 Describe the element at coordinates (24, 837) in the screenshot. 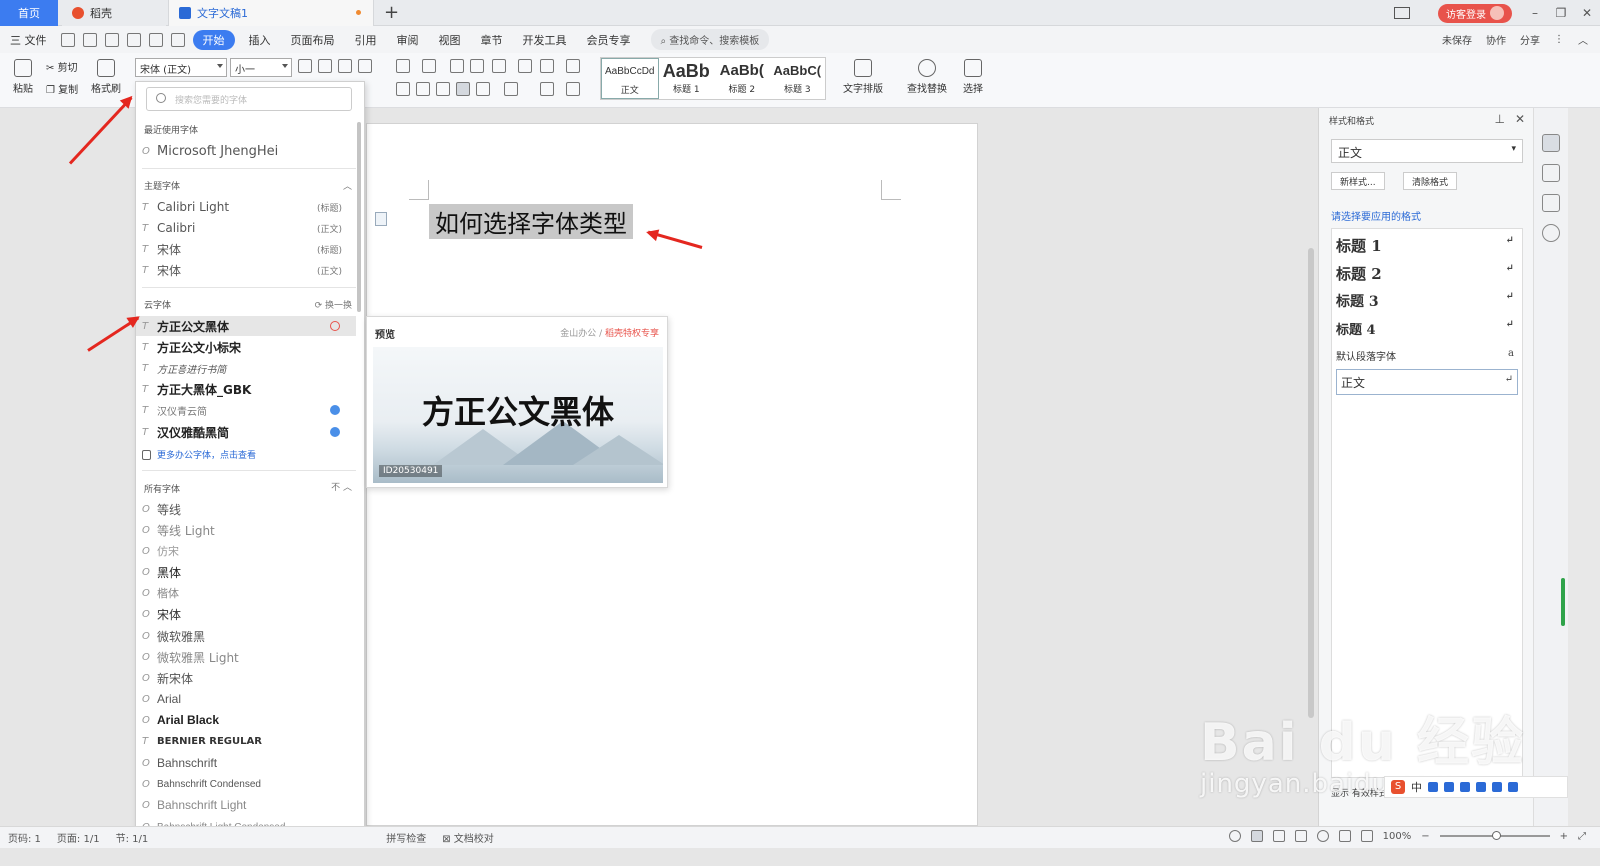

I see `page-number: 页码: 1` at that location.